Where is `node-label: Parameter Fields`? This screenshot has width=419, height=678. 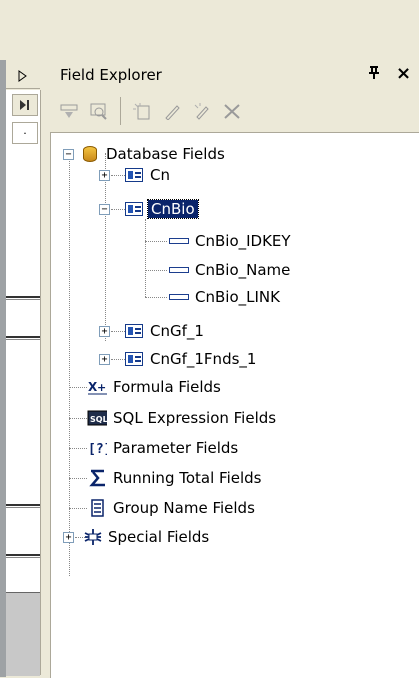 node-label: Parameter Fields is located at coordinates (176, 448).